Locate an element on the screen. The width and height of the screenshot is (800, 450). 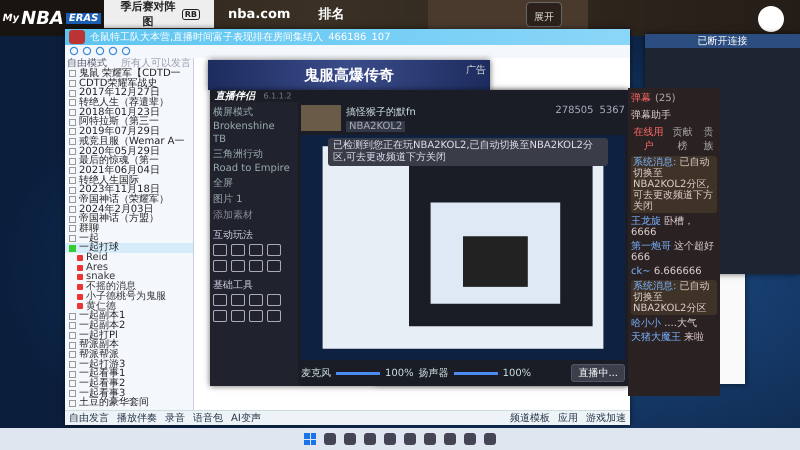
member-row: 不摇的消息 is located at coordinates (129, 287).